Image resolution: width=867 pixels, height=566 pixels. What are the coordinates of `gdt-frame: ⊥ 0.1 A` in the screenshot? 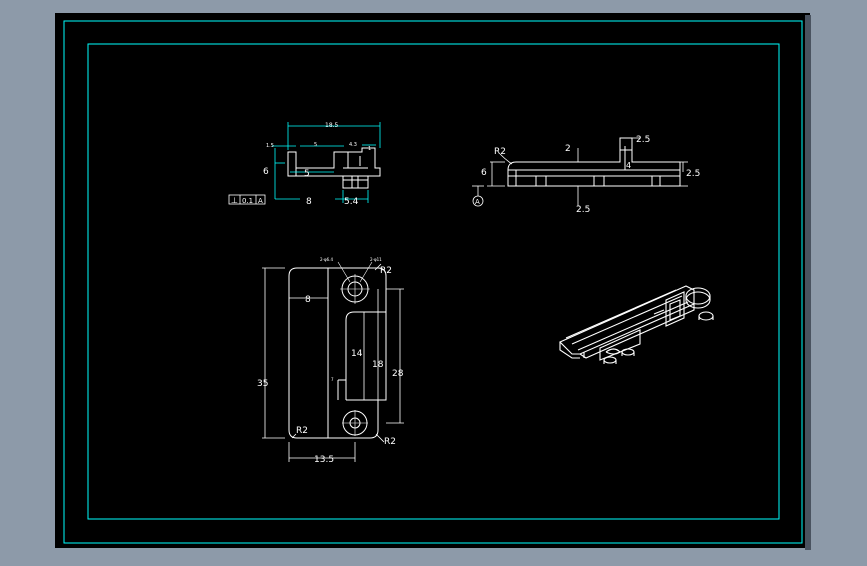 It's located at (247, 199).